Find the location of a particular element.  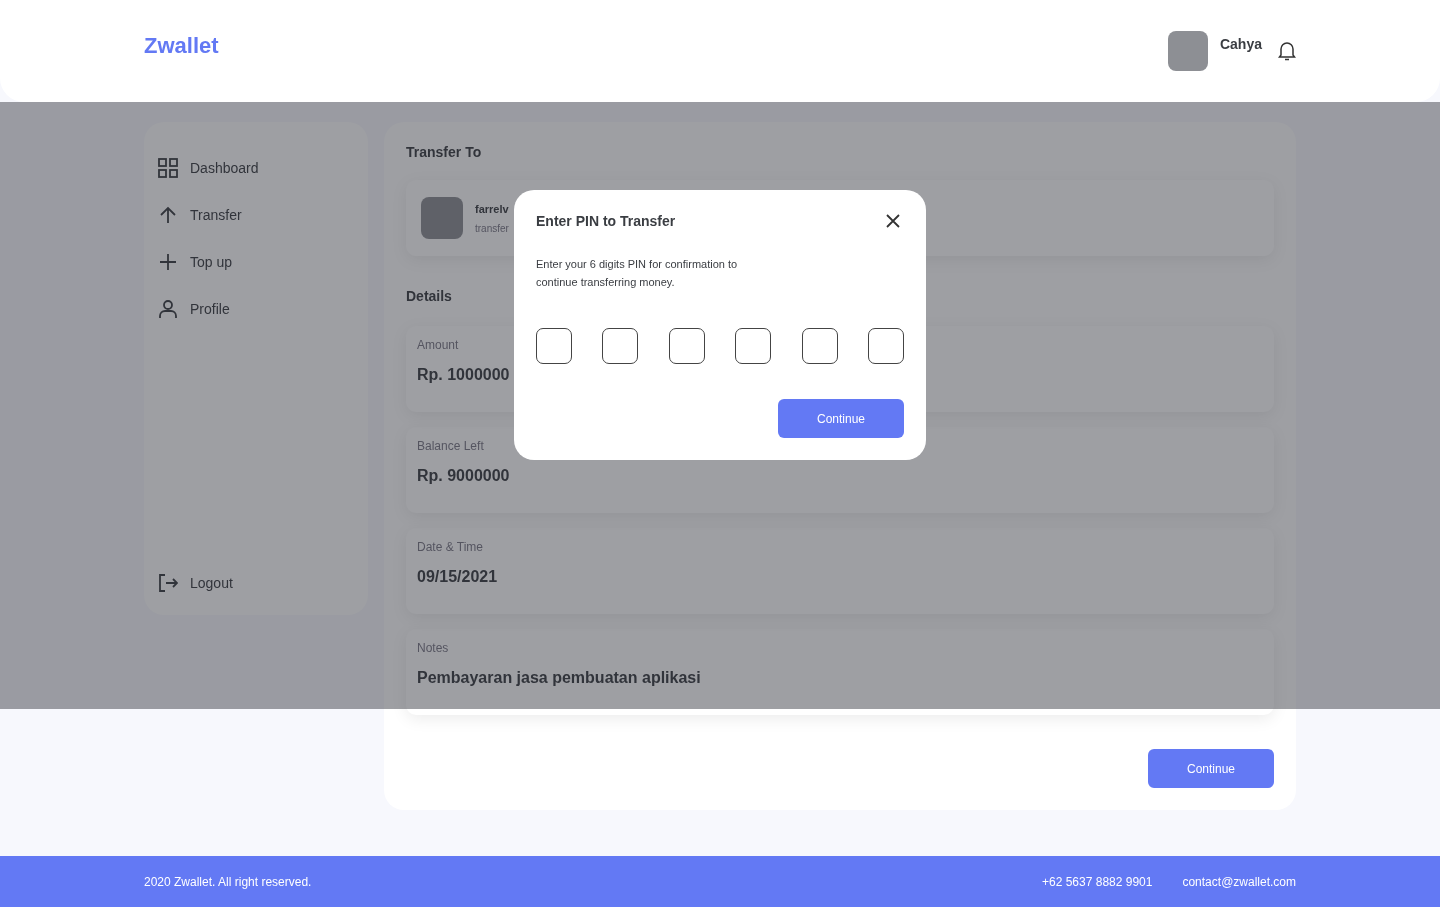

close-icon is located at coordinates (893, 221).